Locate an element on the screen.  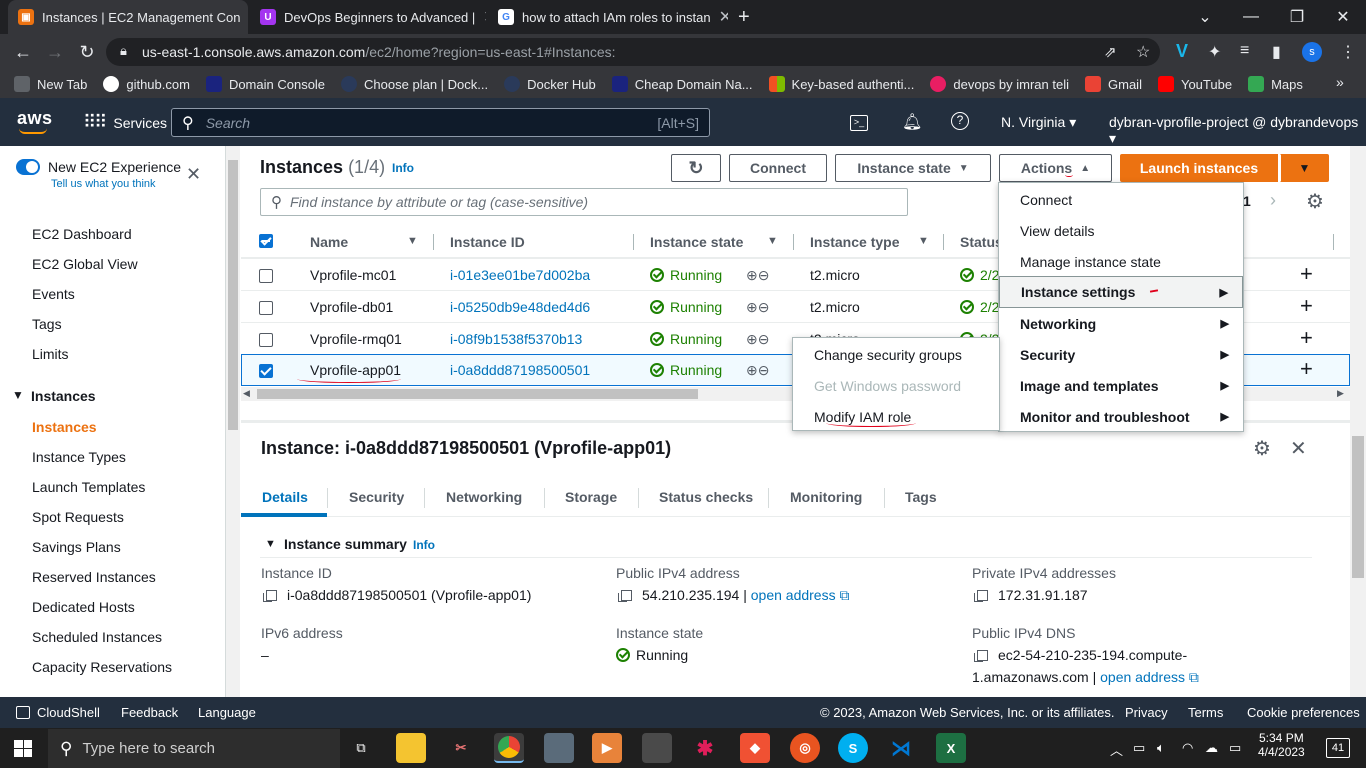
more-menu-icon: ⋮ is located at coordinates (1348, 52).